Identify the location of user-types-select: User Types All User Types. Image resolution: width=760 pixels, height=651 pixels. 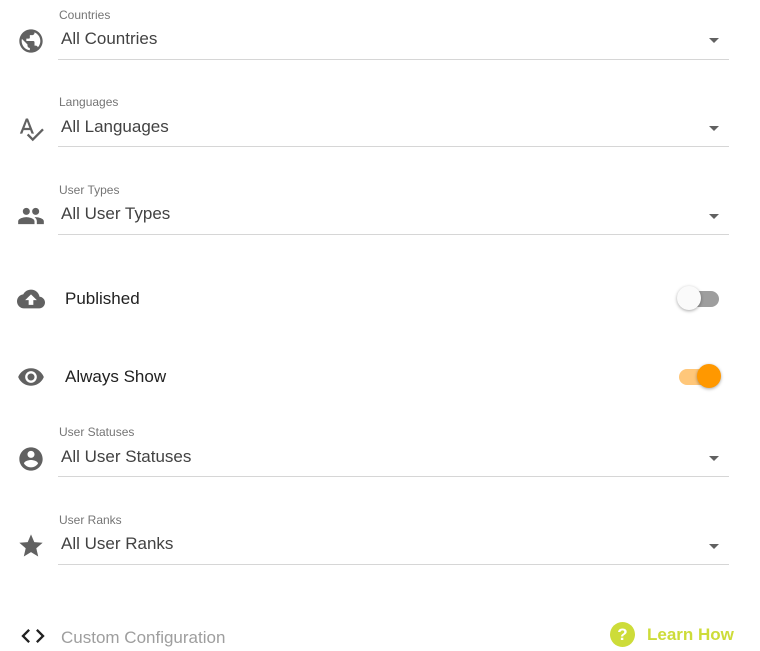
(393, 205).